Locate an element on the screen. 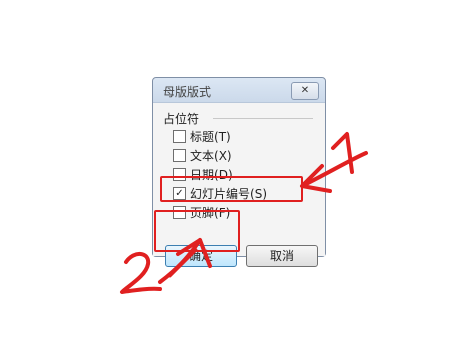 This screenshot has width=476, height=360. annotation-box-slide-number is located at coordinates (231, 189).